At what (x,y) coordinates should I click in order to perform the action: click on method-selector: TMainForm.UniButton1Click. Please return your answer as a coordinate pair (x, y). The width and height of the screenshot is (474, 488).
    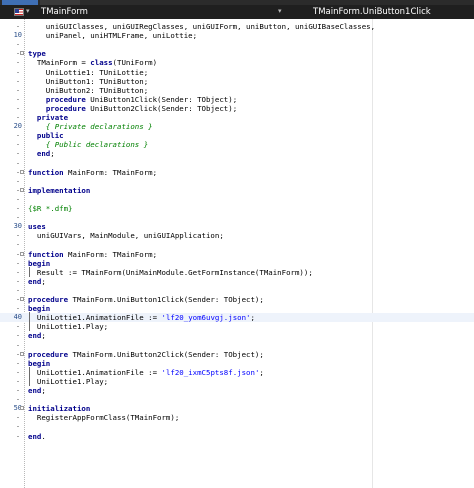
    Looking at the image, I should click on (372, 12).